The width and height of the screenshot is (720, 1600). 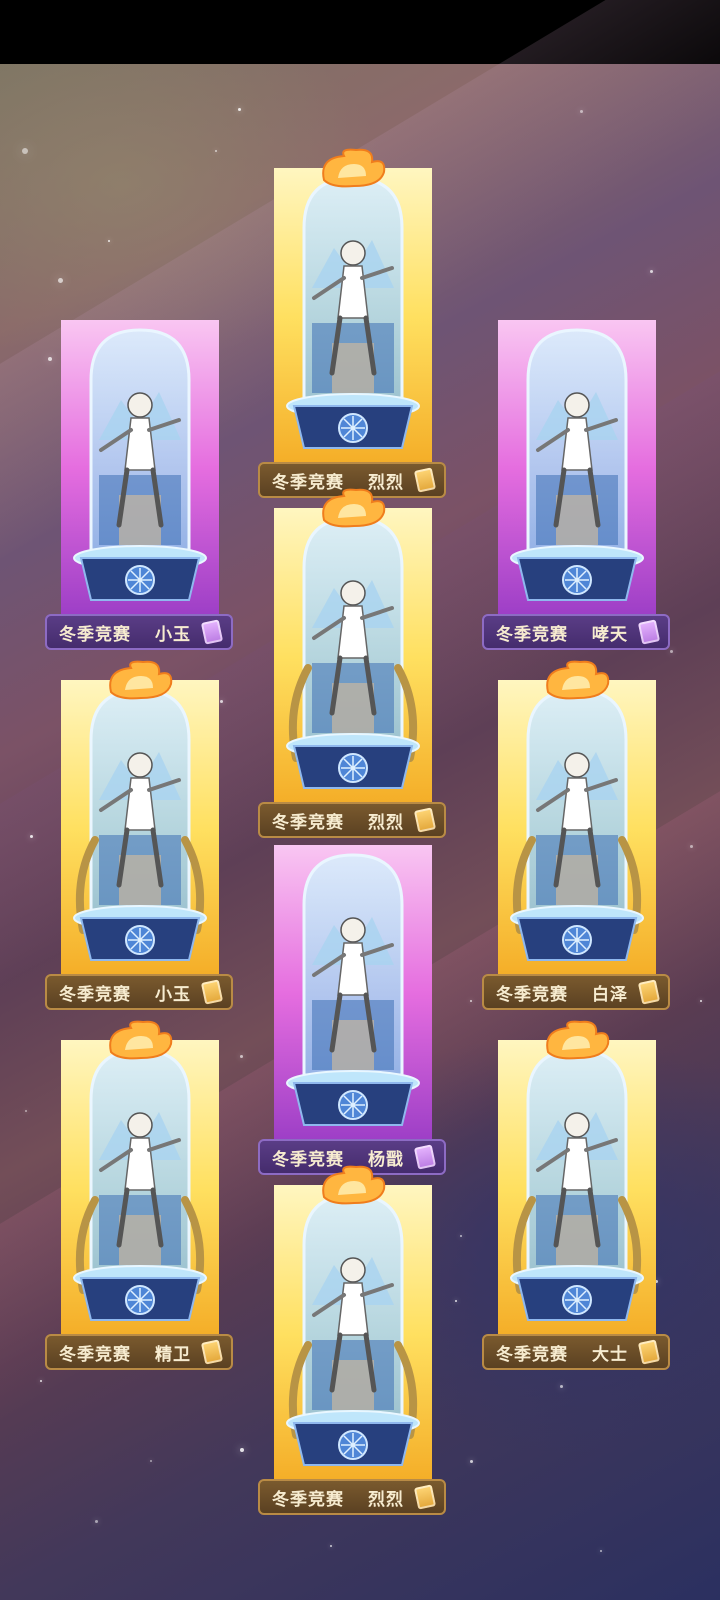 What do you see at coordinates (352, 1497) in the screenshot?
I see `card-label-bar: 冬季竞赛 烈烈` at bounding box center [352, 1497].